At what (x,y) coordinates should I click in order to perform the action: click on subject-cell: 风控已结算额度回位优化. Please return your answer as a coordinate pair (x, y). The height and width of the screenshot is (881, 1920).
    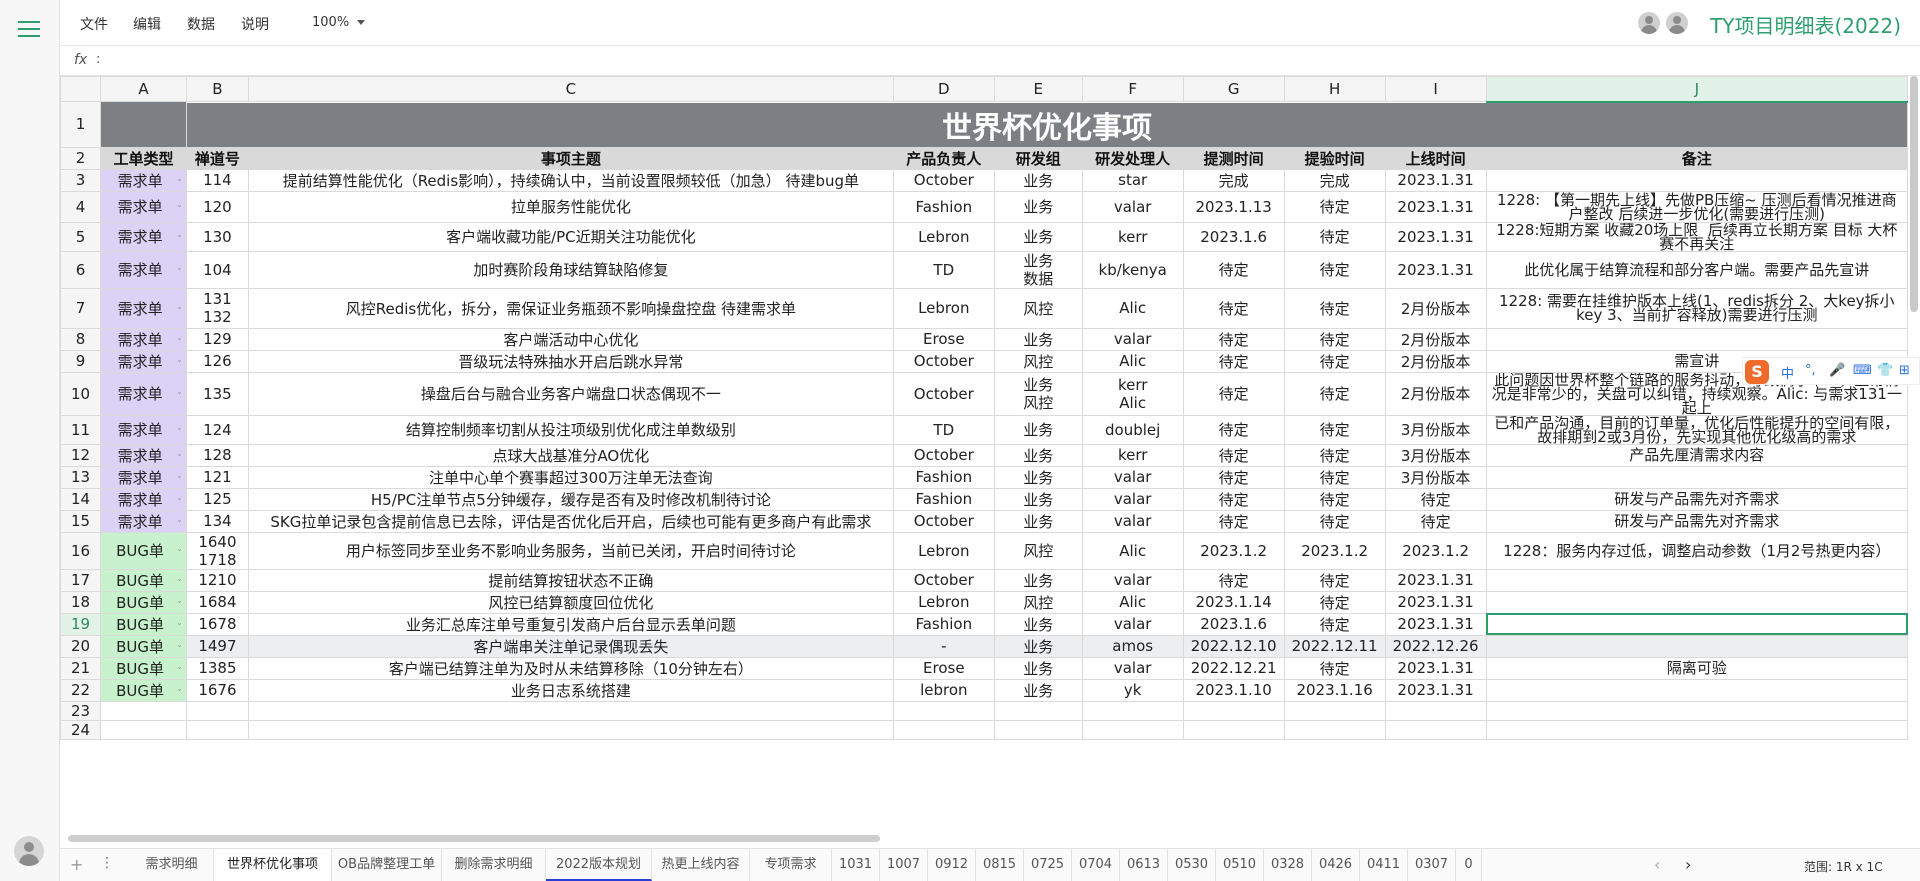
    Looking at the image, I should click on (570, 602).